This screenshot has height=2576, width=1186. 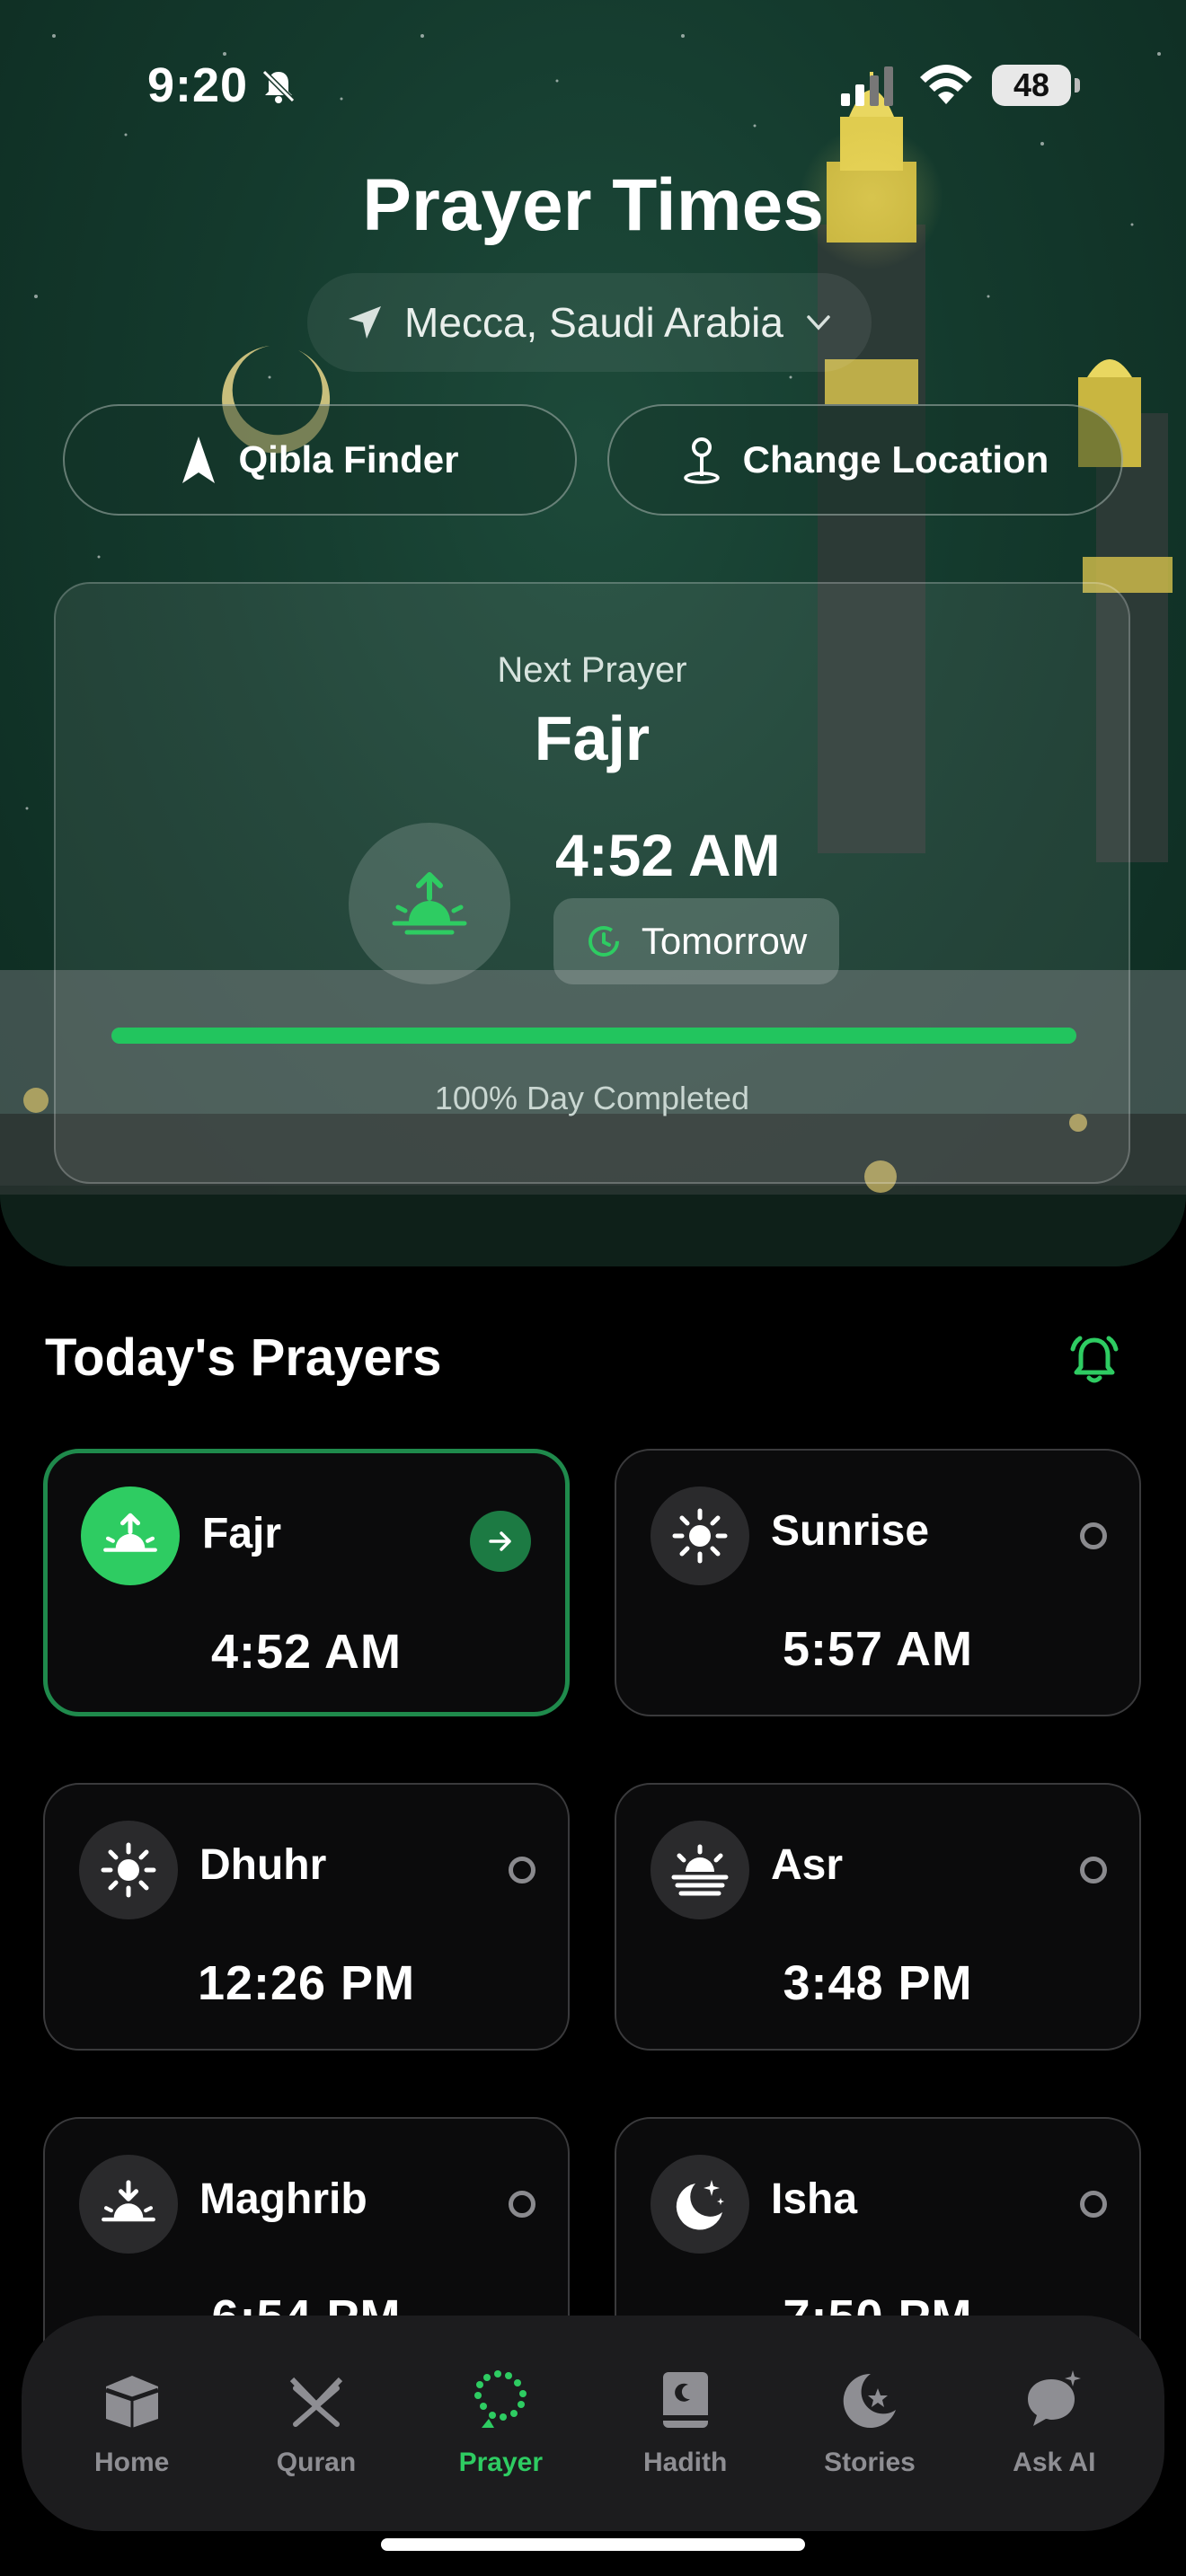 I want to click on tab-hadith: Hadith, so click(x=685, y=2423).